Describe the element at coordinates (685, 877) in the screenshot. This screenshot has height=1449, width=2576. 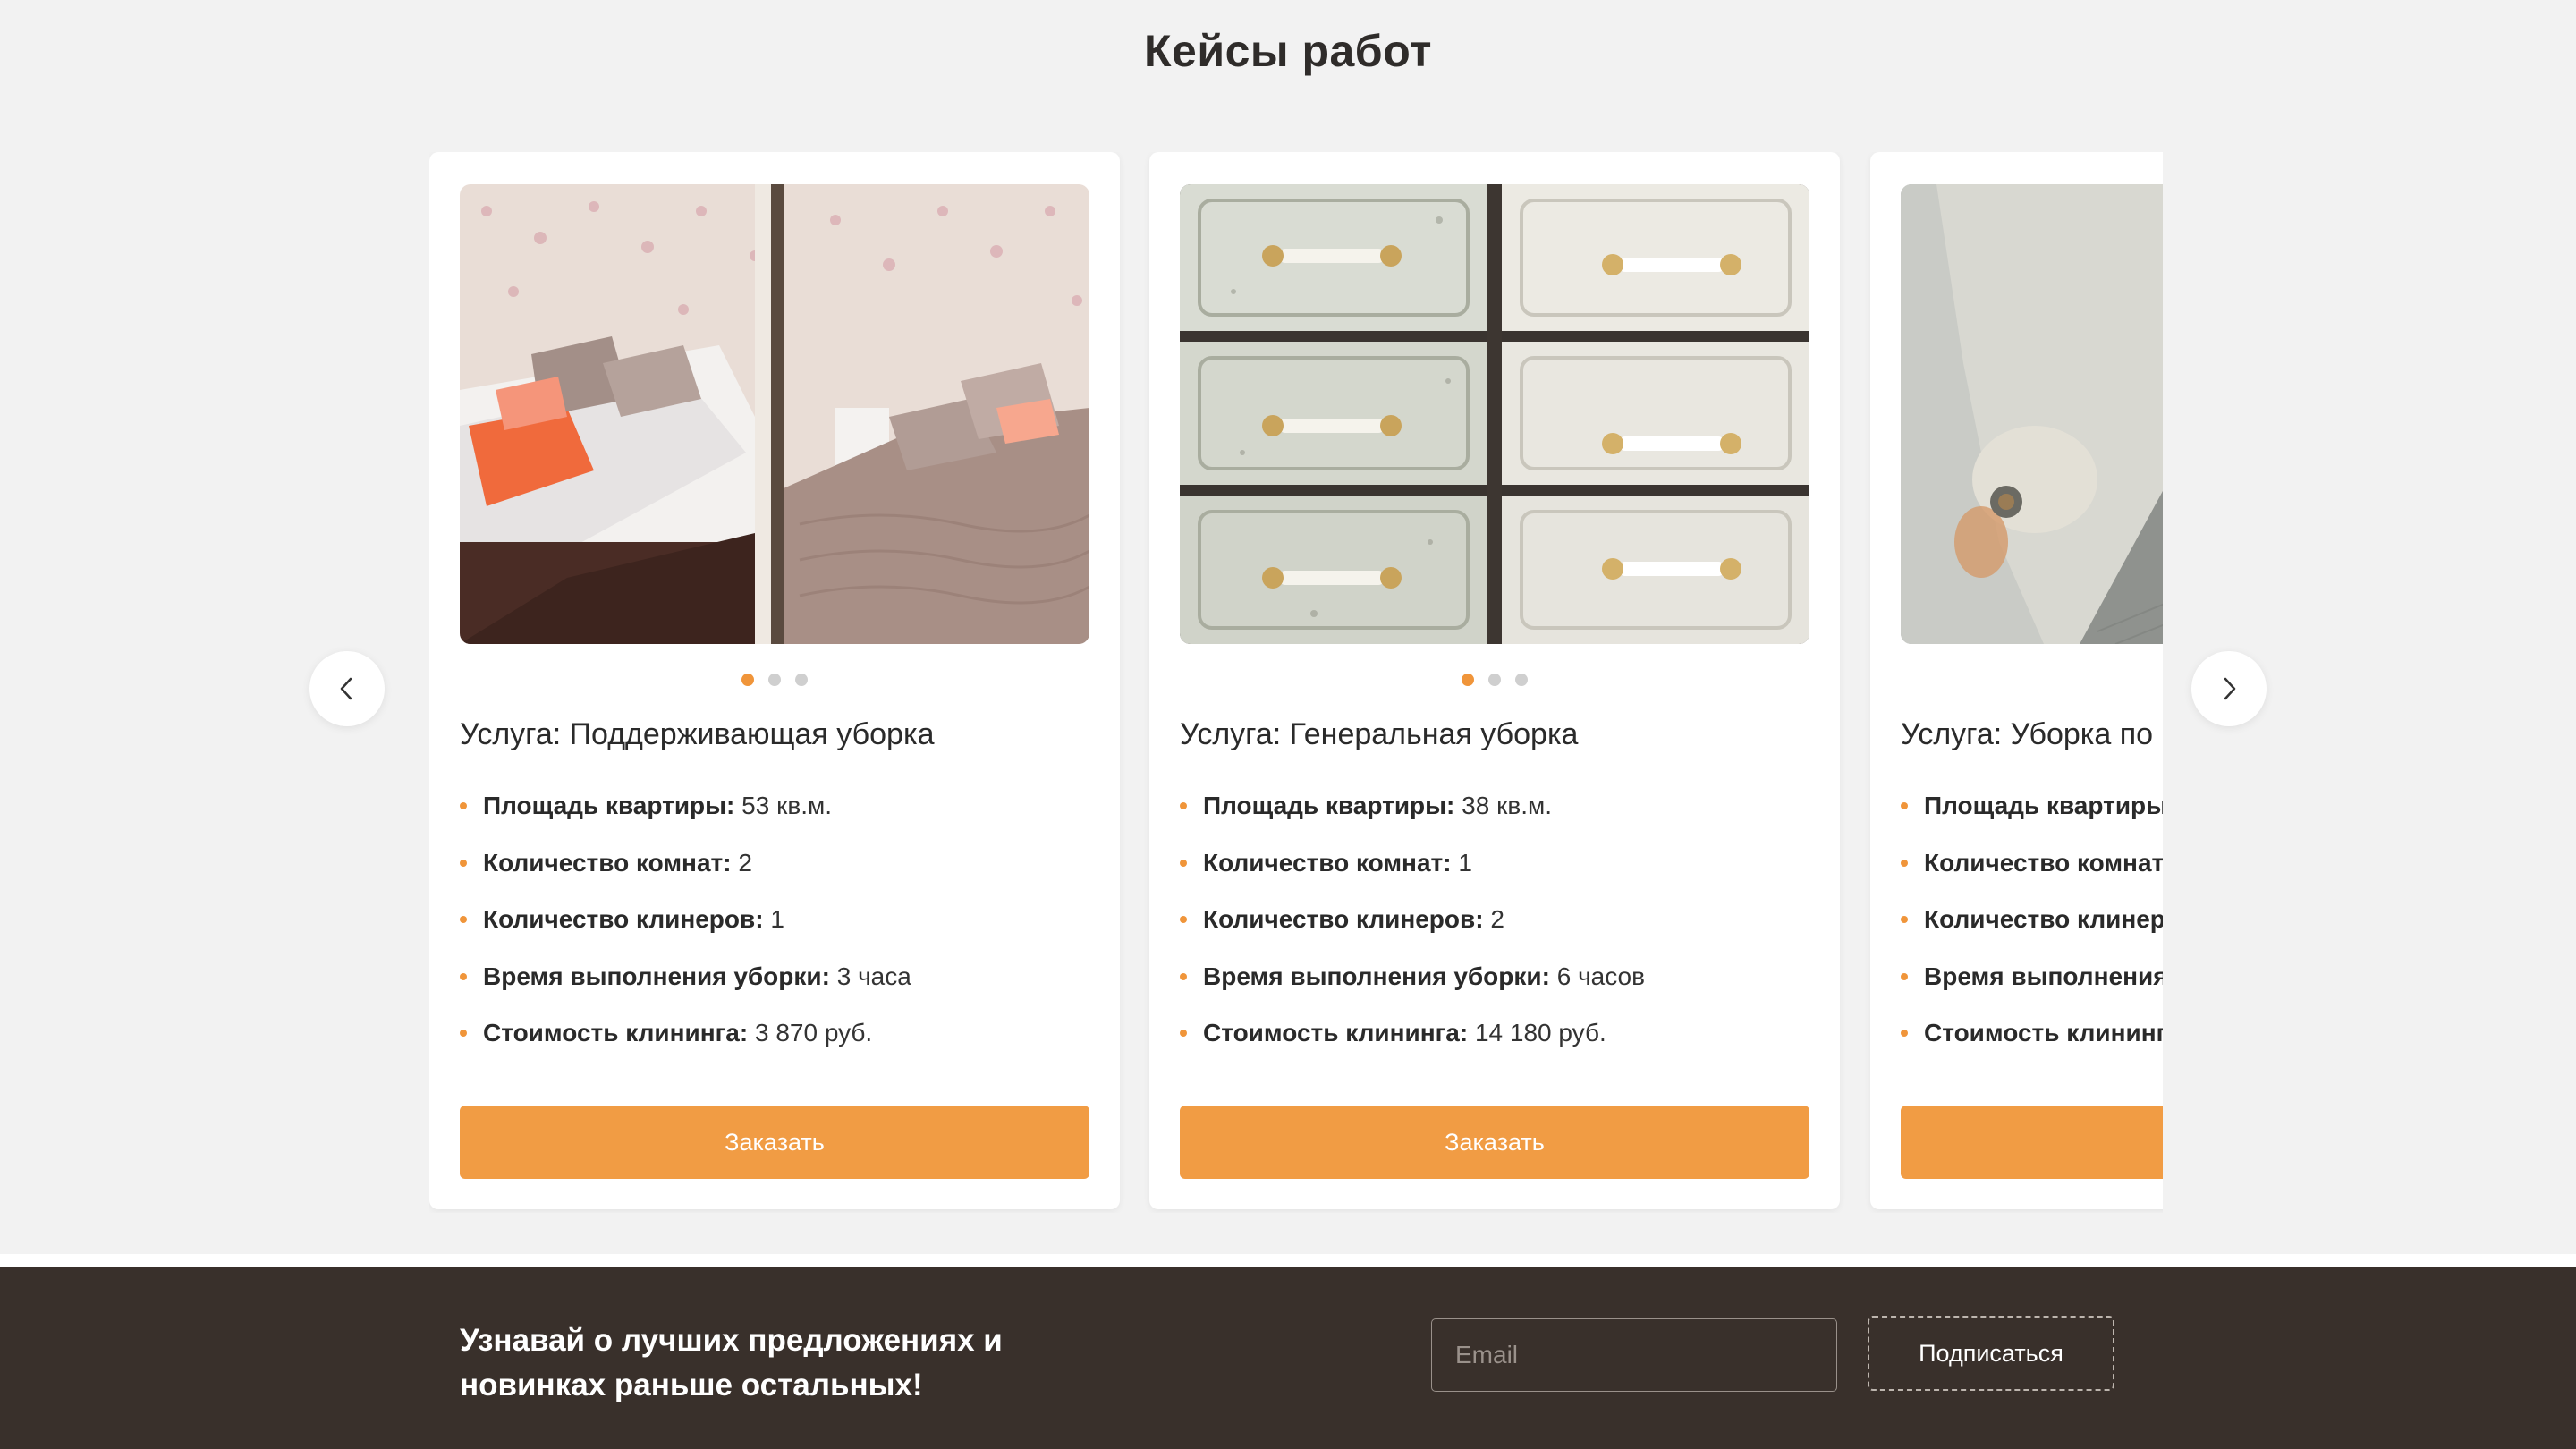
I see `spec-item: Количество комнат: 2` at that location.